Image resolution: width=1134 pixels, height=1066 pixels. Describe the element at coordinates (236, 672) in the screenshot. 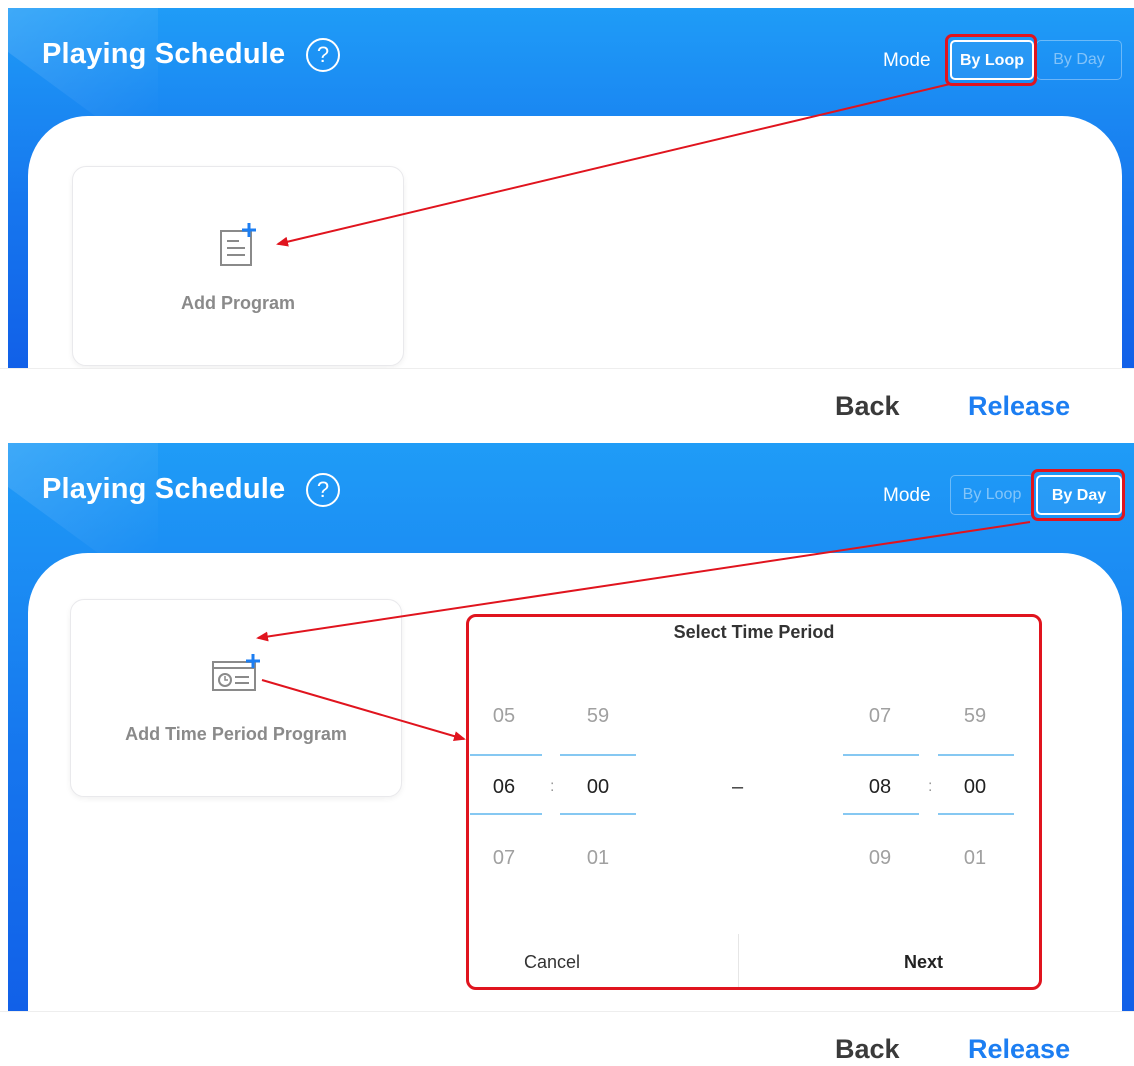

I see `add-time-period-icon` at that location.